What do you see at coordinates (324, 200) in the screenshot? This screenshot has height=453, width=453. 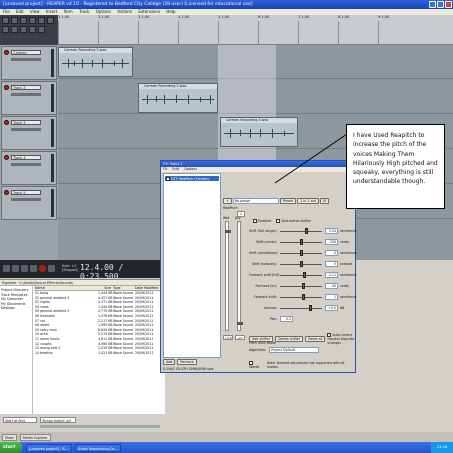 I see `ui-button: UI` at bounding box center [324, 200].